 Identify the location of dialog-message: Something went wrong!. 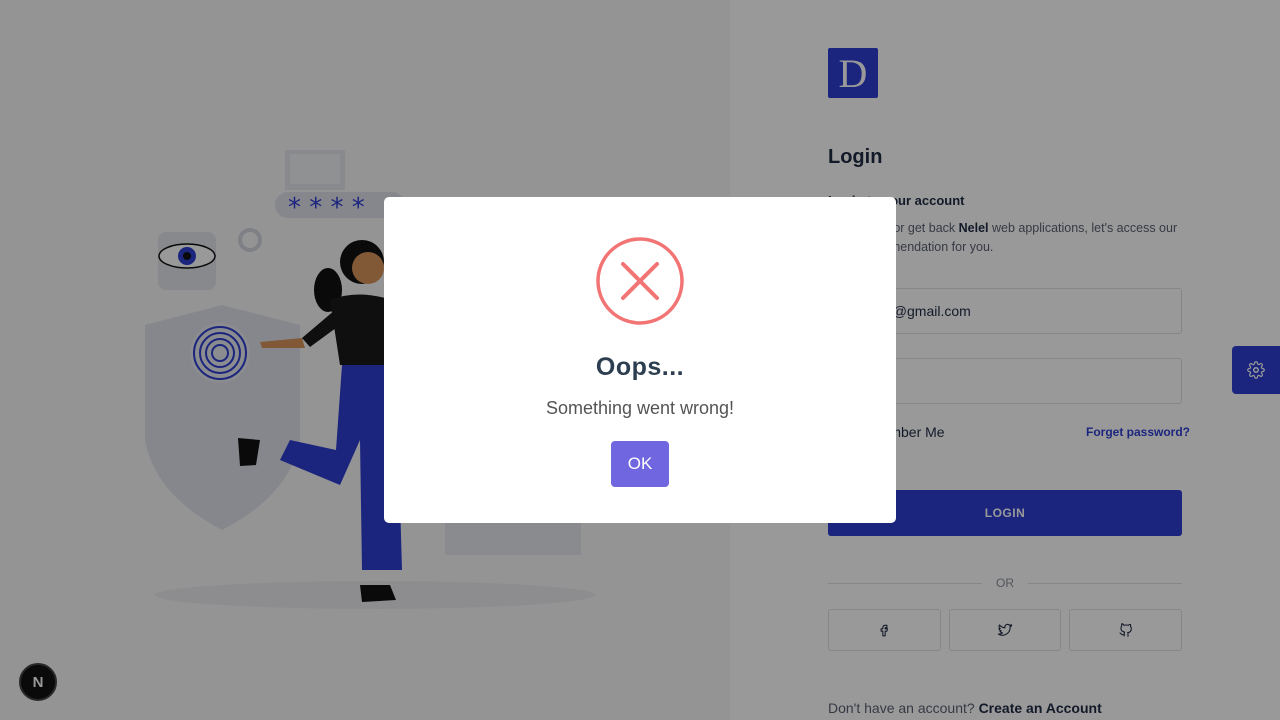
(640, 408).